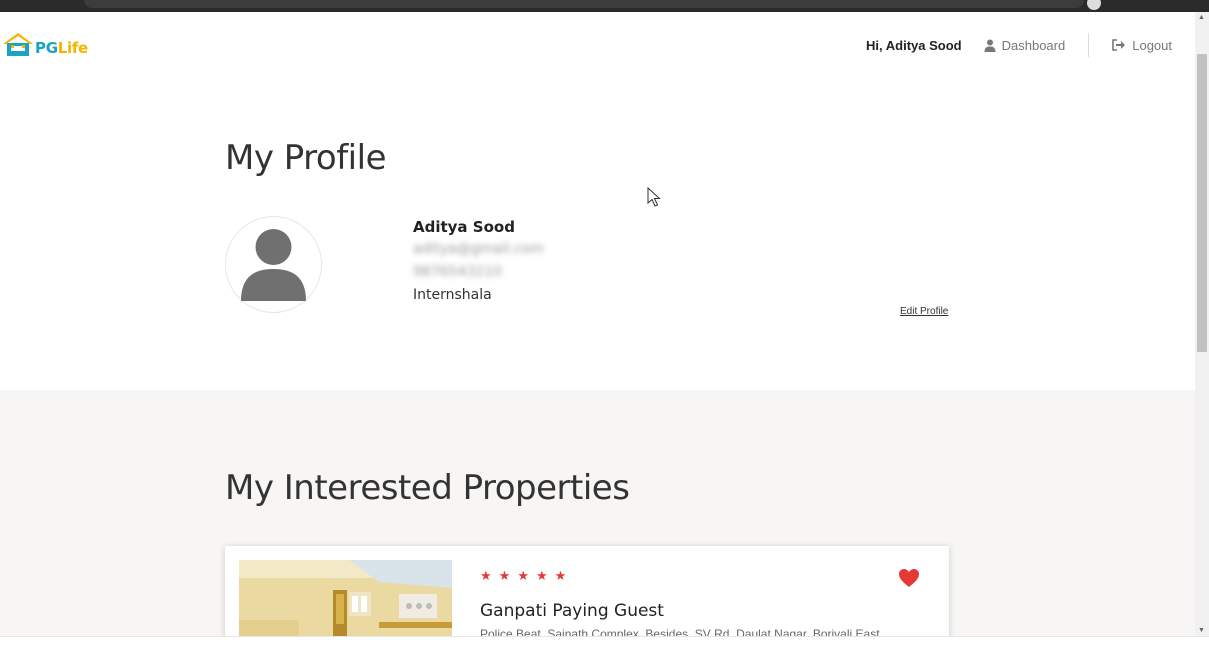 The height and width of the screenshot is (661, 1209). What do you see at coordinates (73, 48) in the screenshot?
I see `logo-life: Life` at bounding box center [73, 48].